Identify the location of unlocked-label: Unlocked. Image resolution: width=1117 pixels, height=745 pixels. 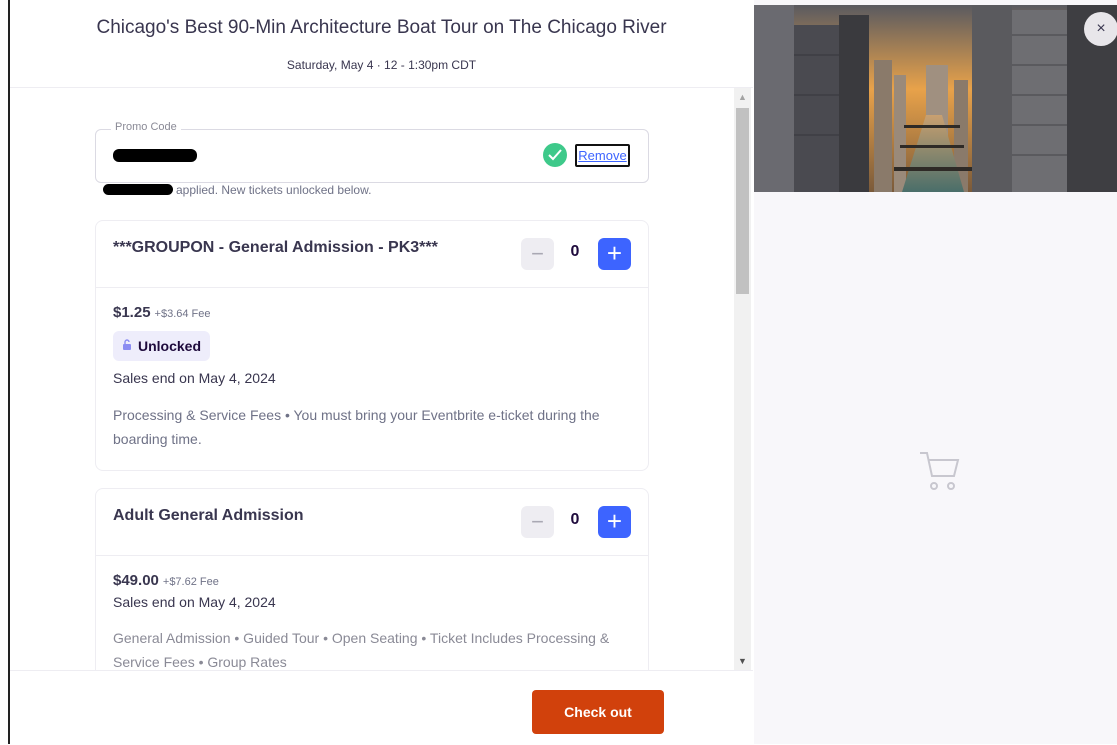
(170, 346).